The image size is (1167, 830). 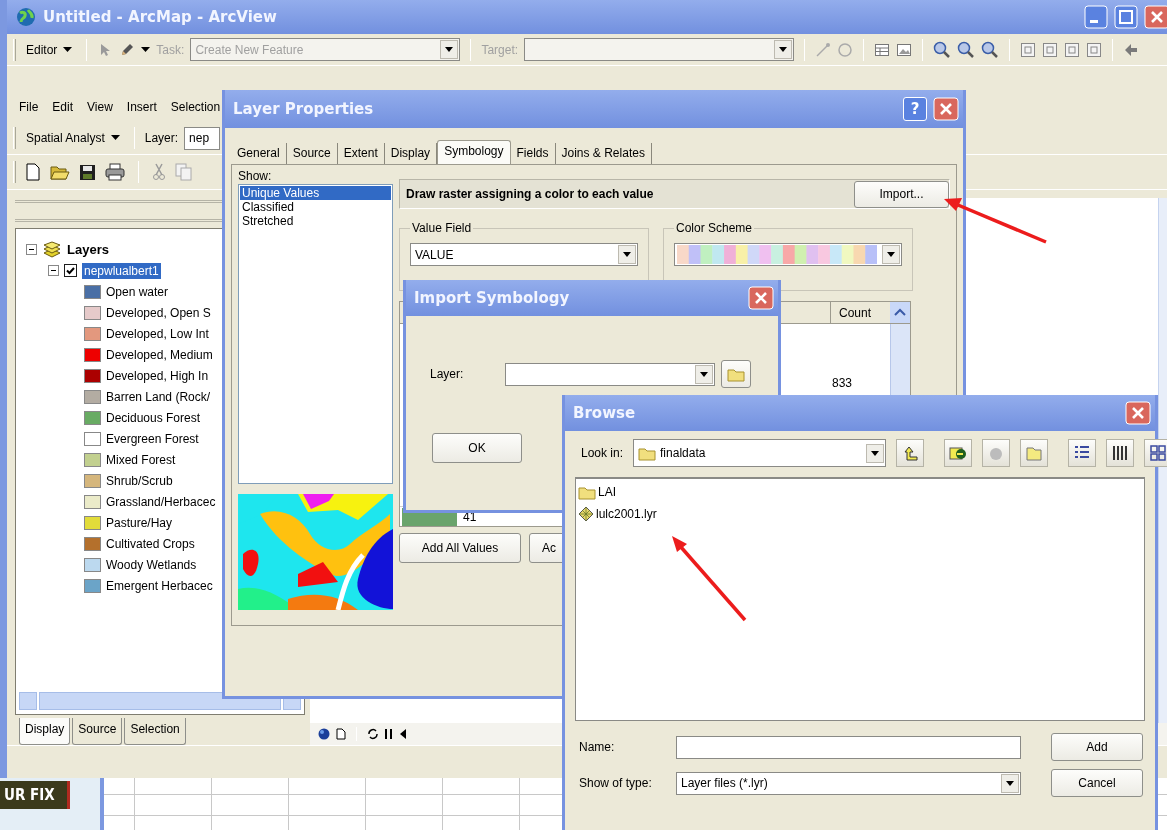 What do you see at coordinates (500, 49) in the screenshot?
I see `target-label: Target:` at bounding box center [500, 49].